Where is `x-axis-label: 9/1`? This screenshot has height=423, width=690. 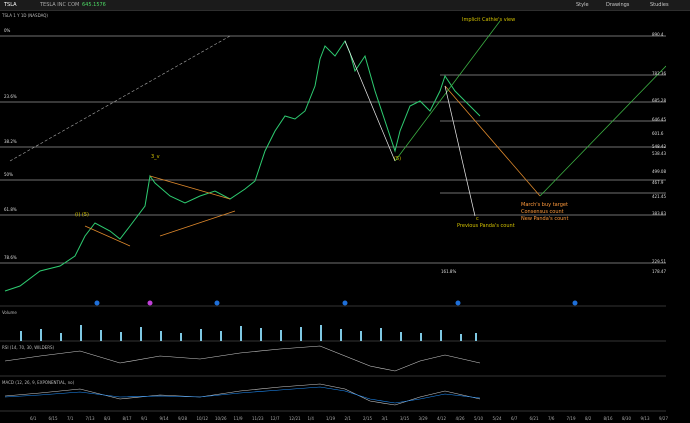
x-axis-label: 9/1 is located at coordinates (144, 418).